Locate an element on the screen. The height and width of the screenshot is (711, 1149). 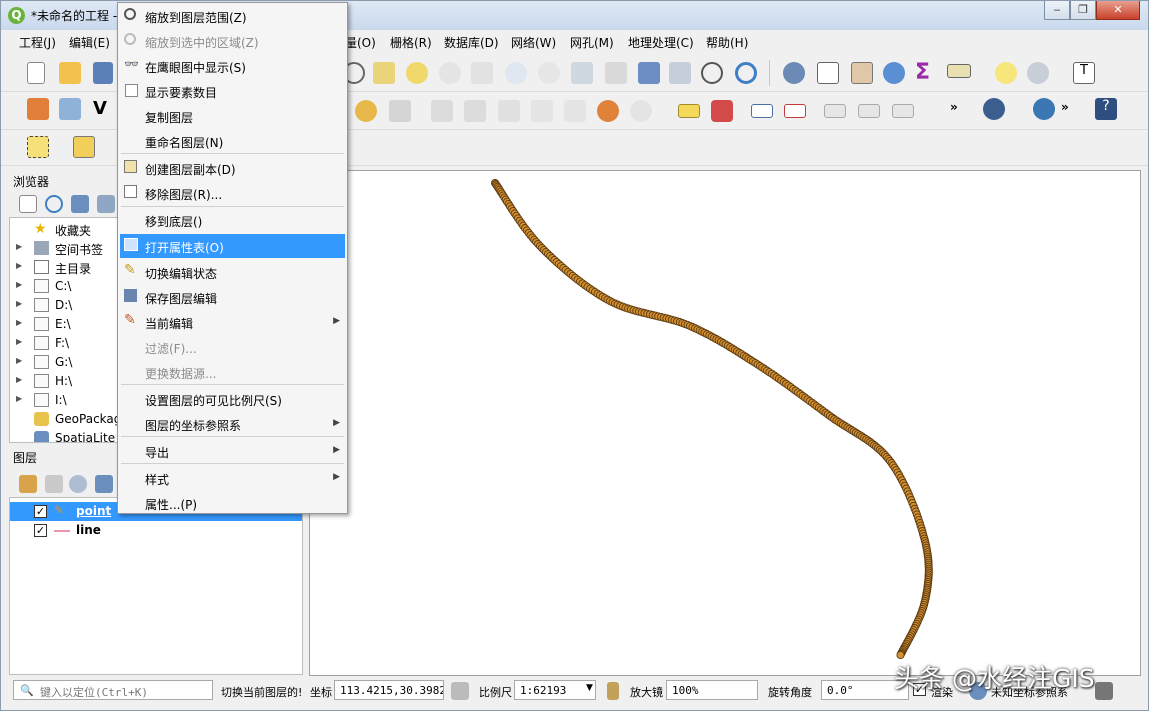
map-tips-icon is located at coordinates (1006, 73).